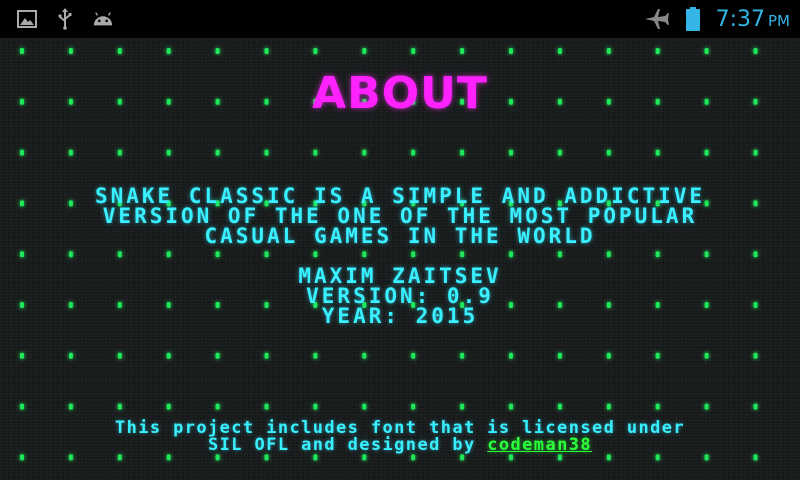 The width and height of the screenshot is (800, 480). What do you see at coordinates (348, 445) in the screenshot?
I see `license-line-2-text: SIL OFL and designed by` at bounding box center [348, 445].